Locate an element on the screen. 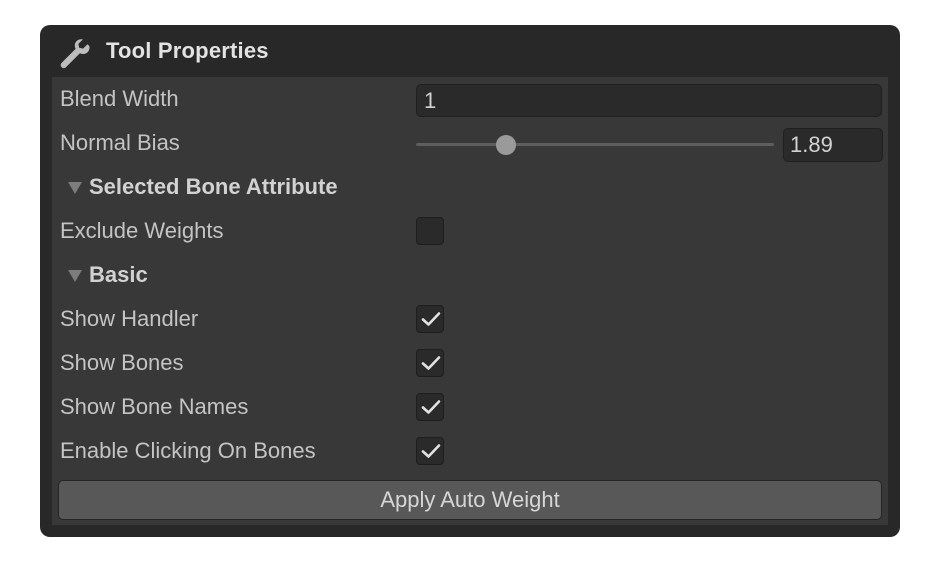 Image resolution: width=940 pixels, height=563 pixels. normal-bias-label: Normal Bias is located at coordinates (120, 142).